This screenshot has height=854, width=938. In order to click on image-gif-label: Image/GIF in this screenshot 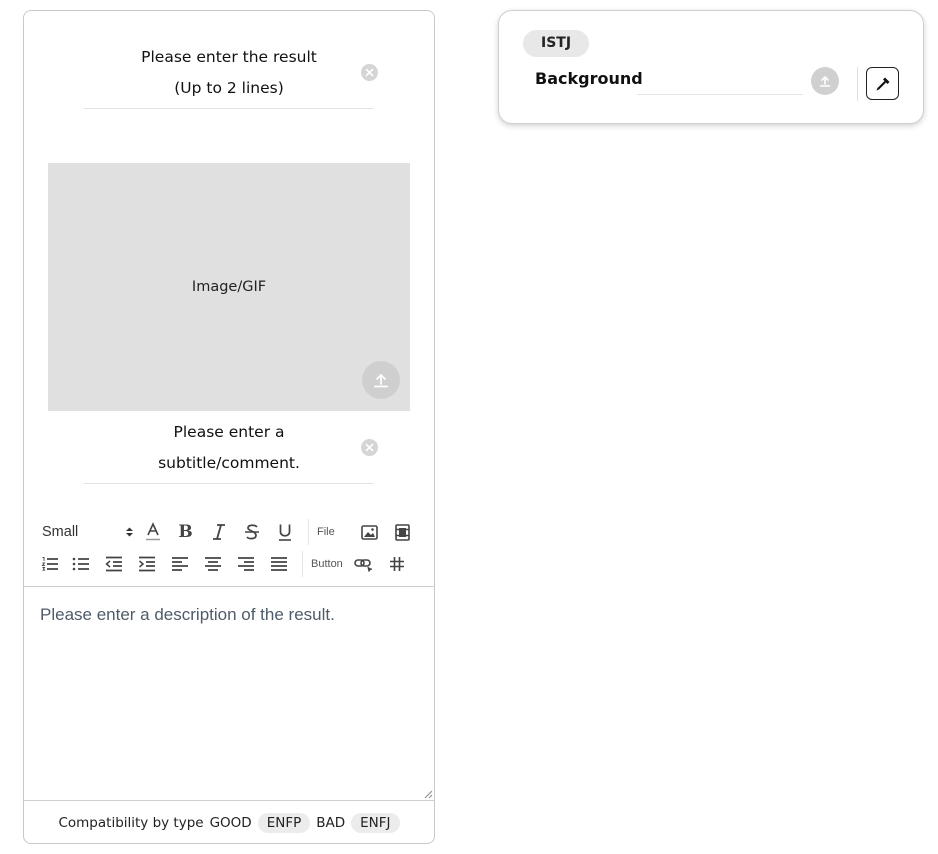, I will do `click(229, 287)`.